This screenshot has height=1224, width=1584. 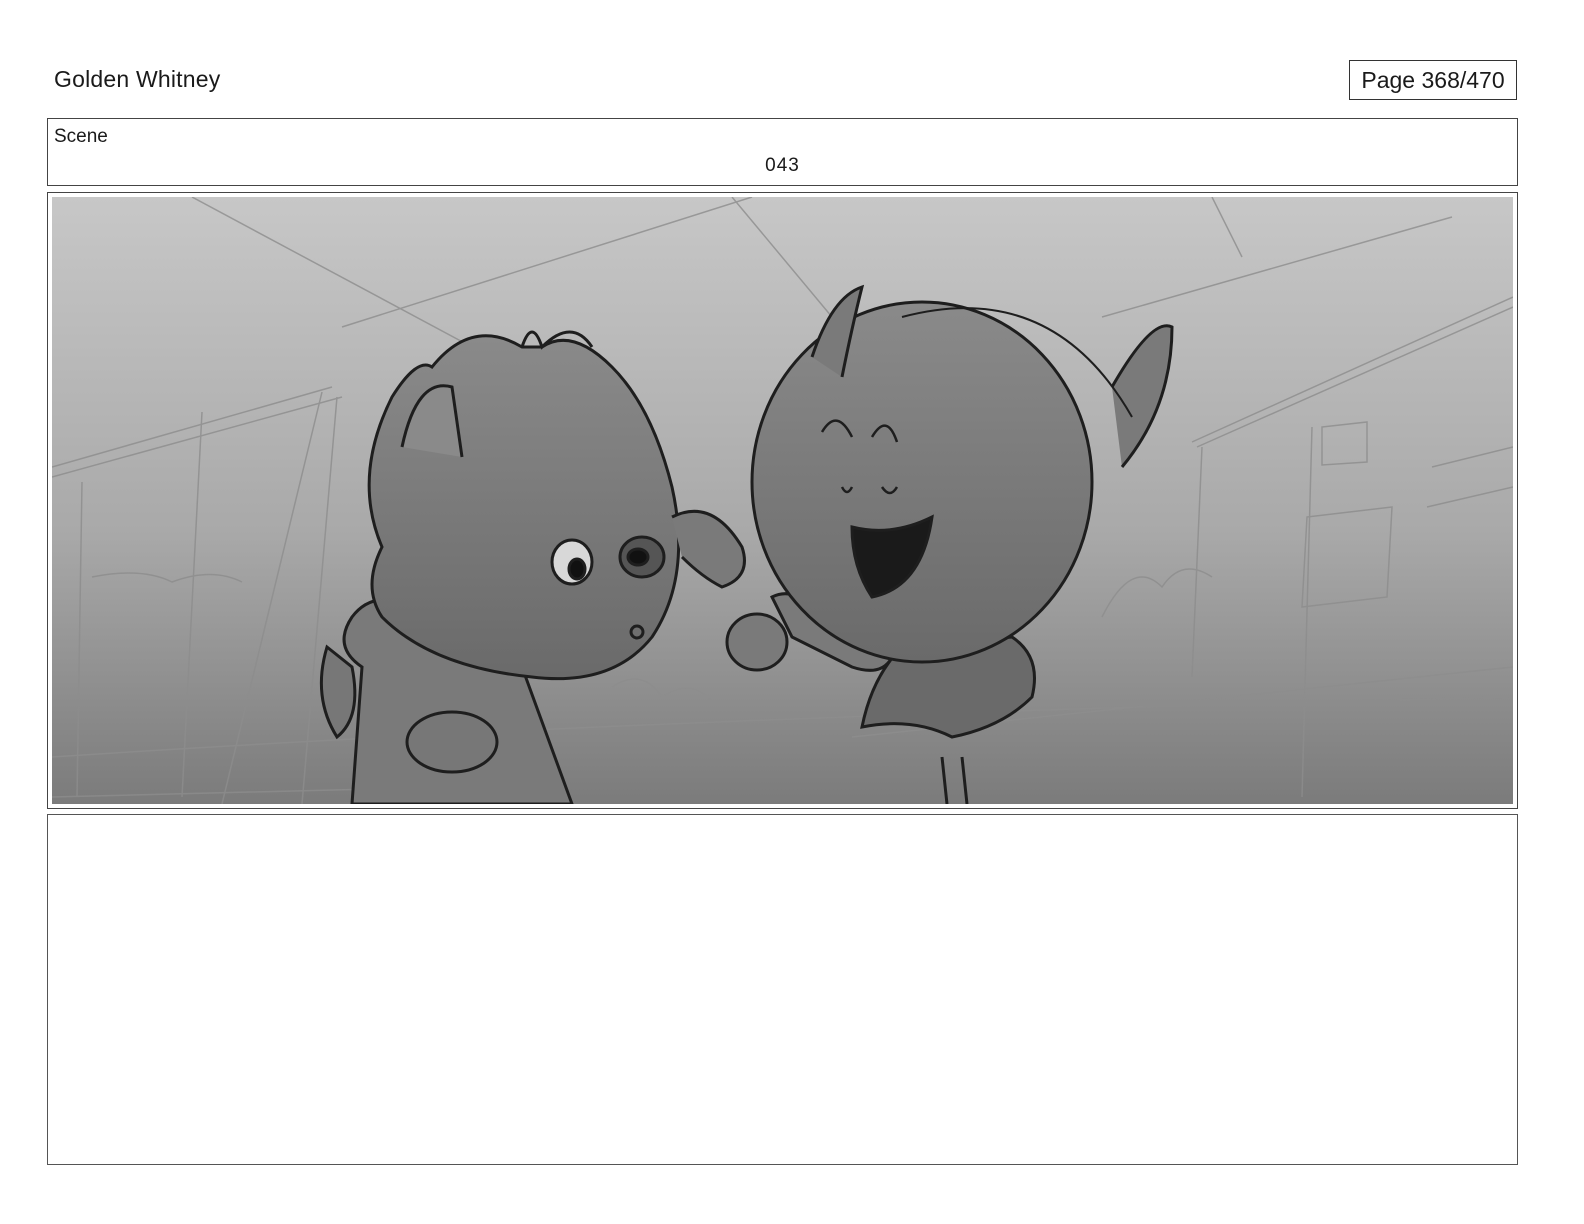 I want to click on document-title: Golden Whitney, so click(x=137, y=79).